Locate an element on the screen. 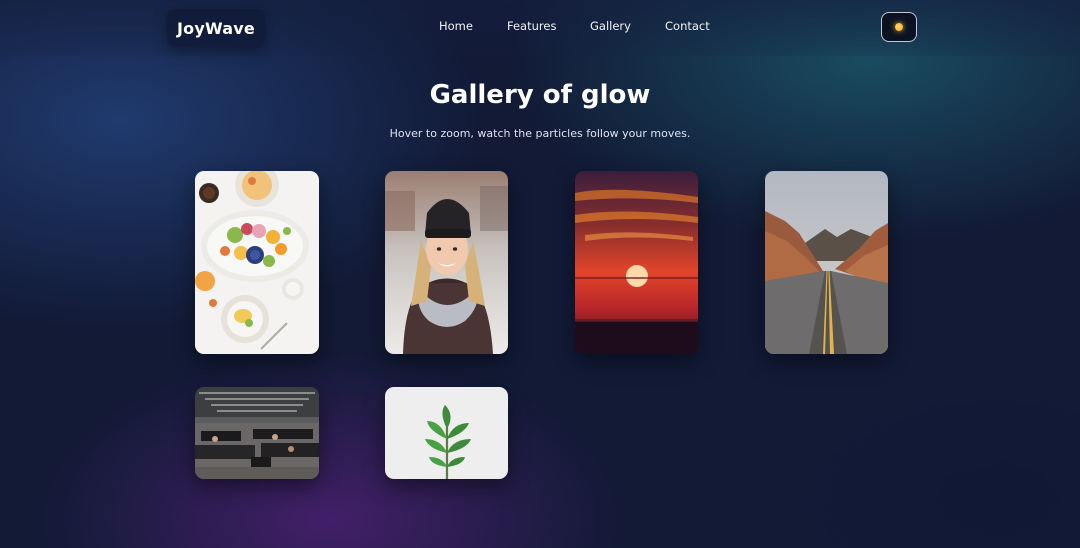  desert-road-photo is located at coordinates (826, 262).